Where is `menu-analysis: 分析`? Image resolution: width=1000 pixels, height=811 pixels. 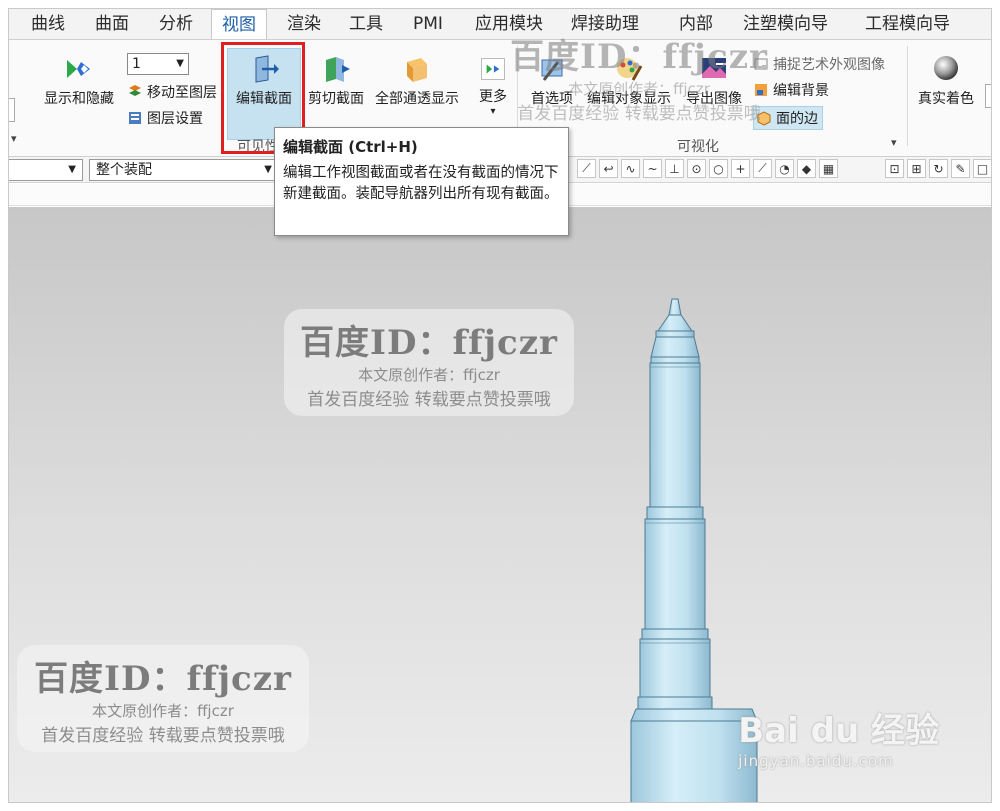
menu-analysis: 分析 is located at coordinates (176, 24).